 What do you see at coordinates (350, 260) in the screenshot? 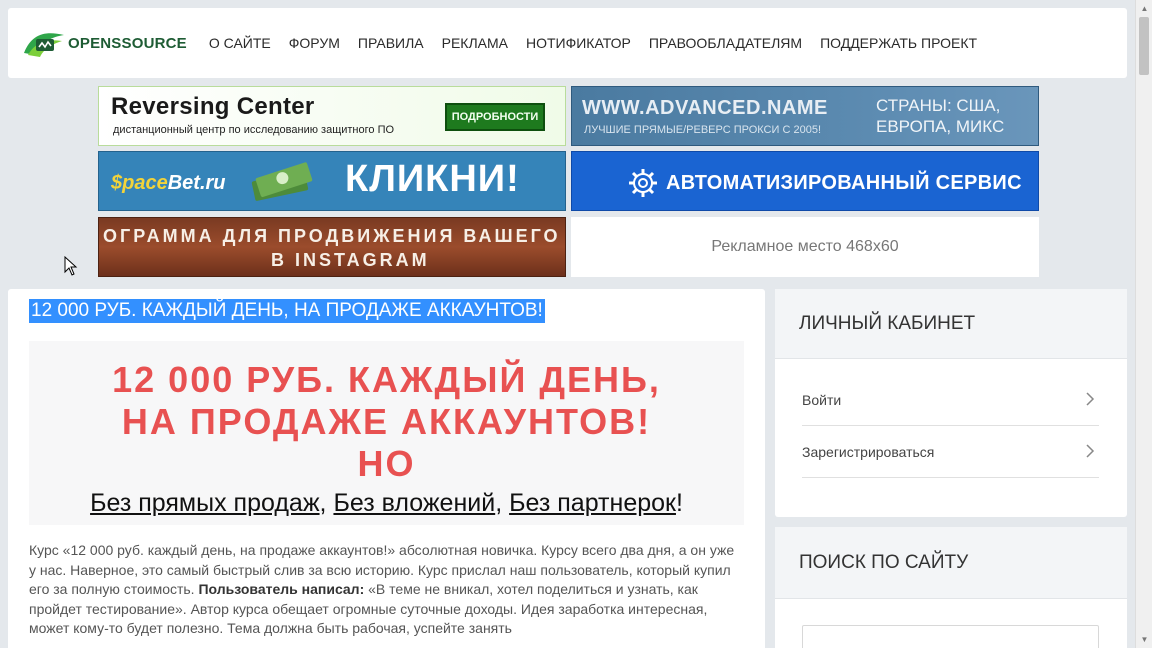
I see `banner-line2: В INSTAGRAM` at bounding box center [350, 260].